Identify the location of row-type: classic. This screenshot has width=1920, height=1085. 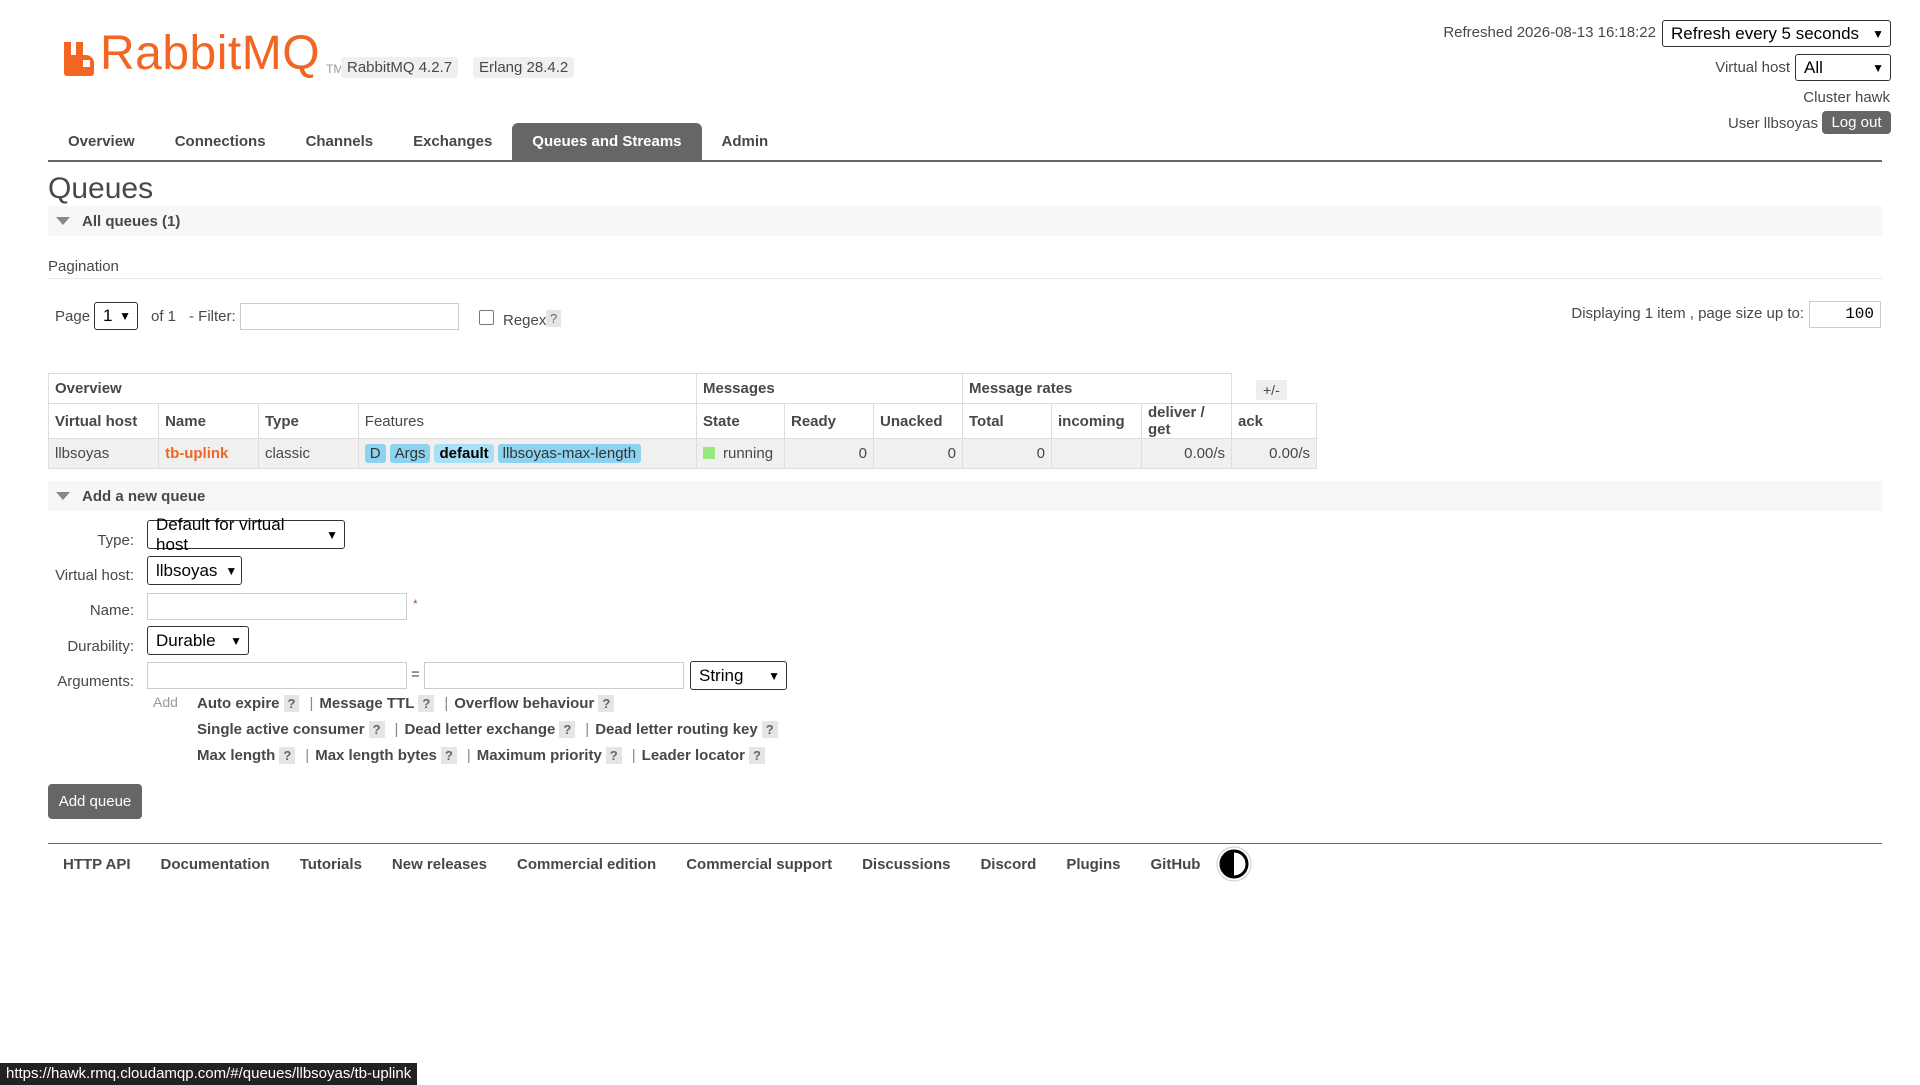
(308, 453).